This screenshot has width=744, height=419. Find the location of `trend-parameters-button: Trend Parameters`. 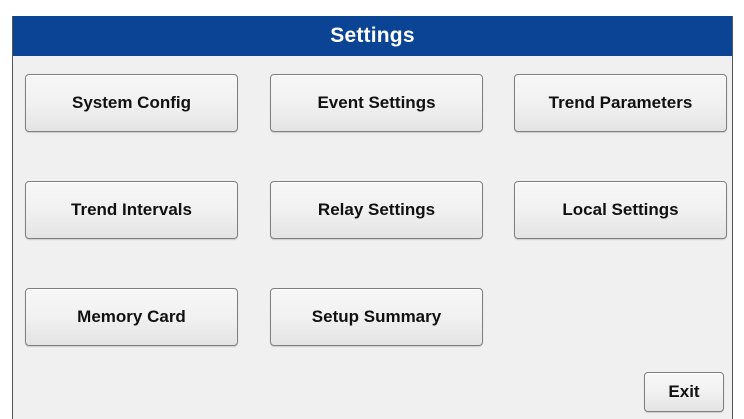

trend-parameters-button: Trend Parameters is located at coordinates (620, 103).